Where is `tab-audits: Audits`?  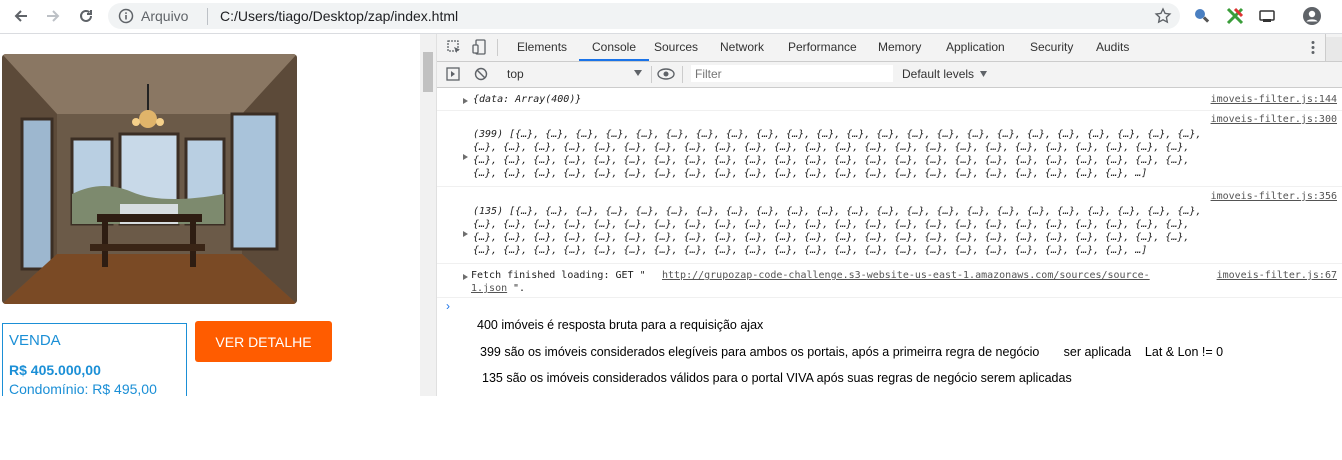 tab-audits: Audits is located at coordinates (1112, 47).